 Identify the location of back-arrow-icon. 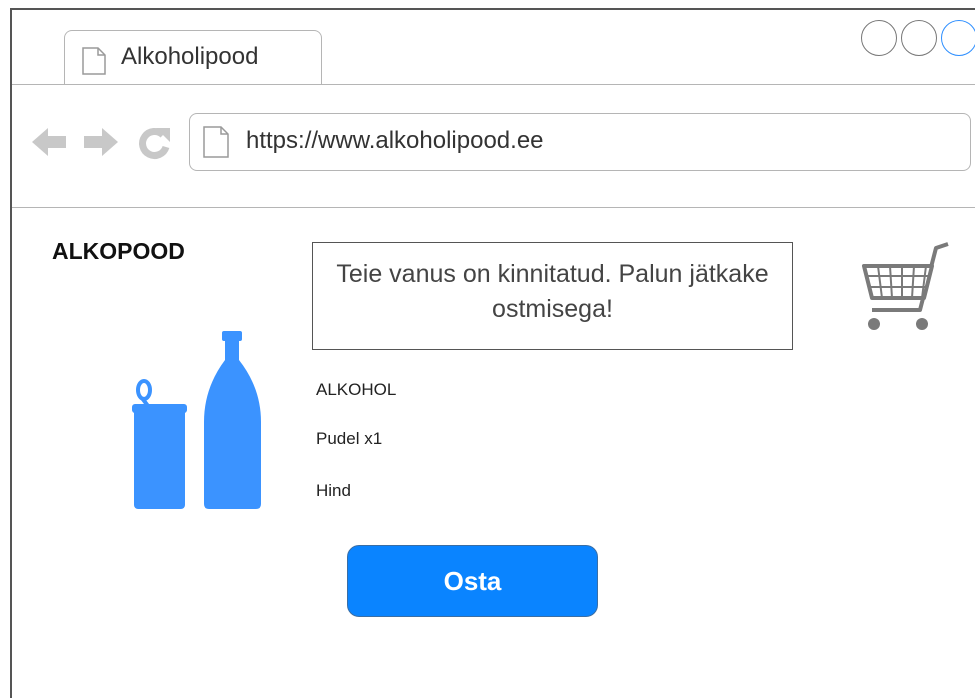
(49, 142).